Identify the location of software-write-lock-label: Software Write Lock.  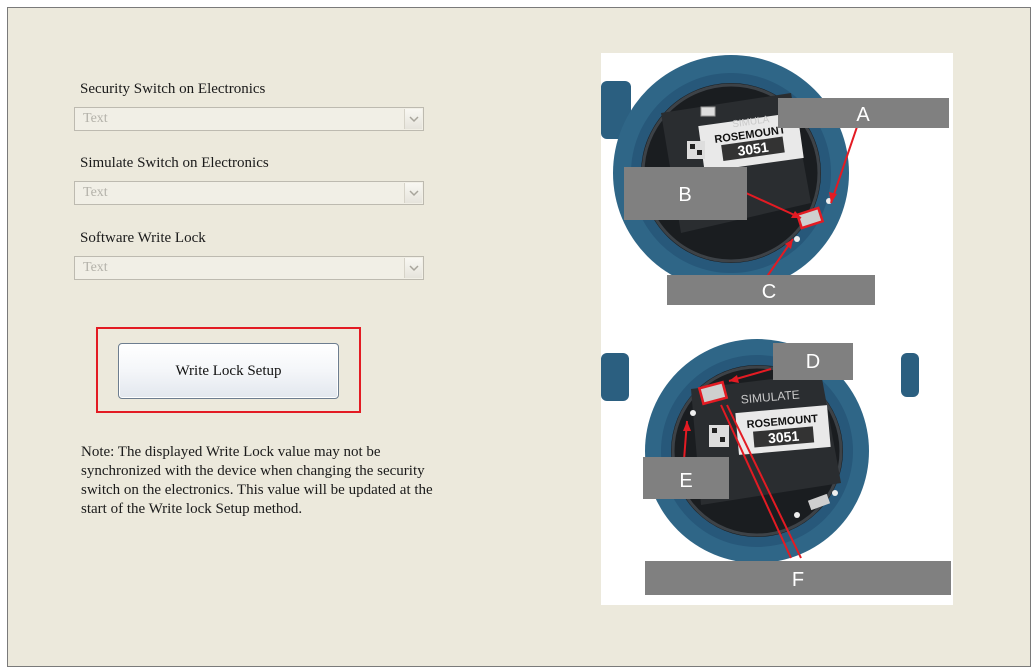
(143, 238).